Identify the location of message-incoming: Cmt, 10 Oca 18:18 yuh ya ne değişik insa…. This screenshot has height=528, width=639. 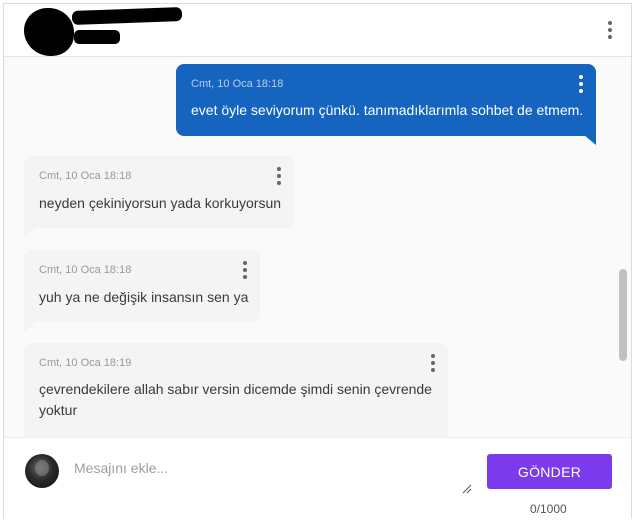
(142, 286).